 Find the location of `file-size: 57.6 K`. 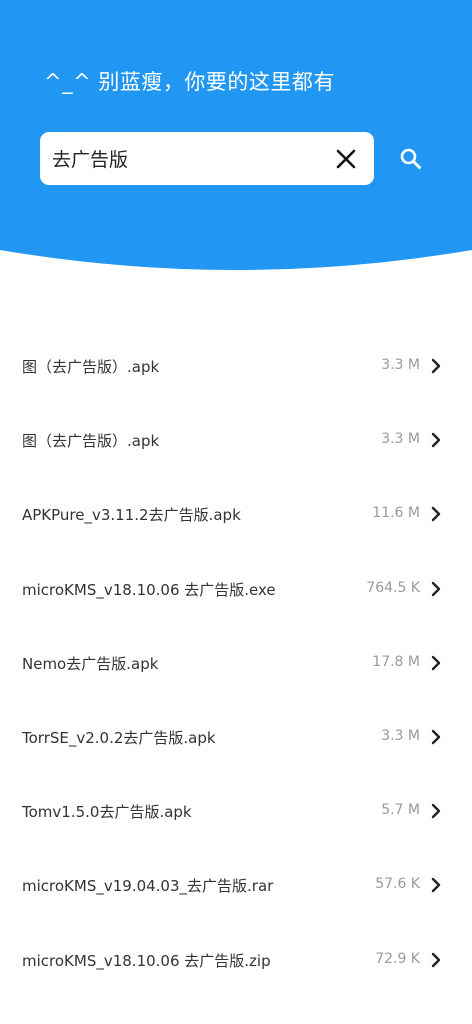

file-size: 57.6 K is located at coordinates (397, 884).